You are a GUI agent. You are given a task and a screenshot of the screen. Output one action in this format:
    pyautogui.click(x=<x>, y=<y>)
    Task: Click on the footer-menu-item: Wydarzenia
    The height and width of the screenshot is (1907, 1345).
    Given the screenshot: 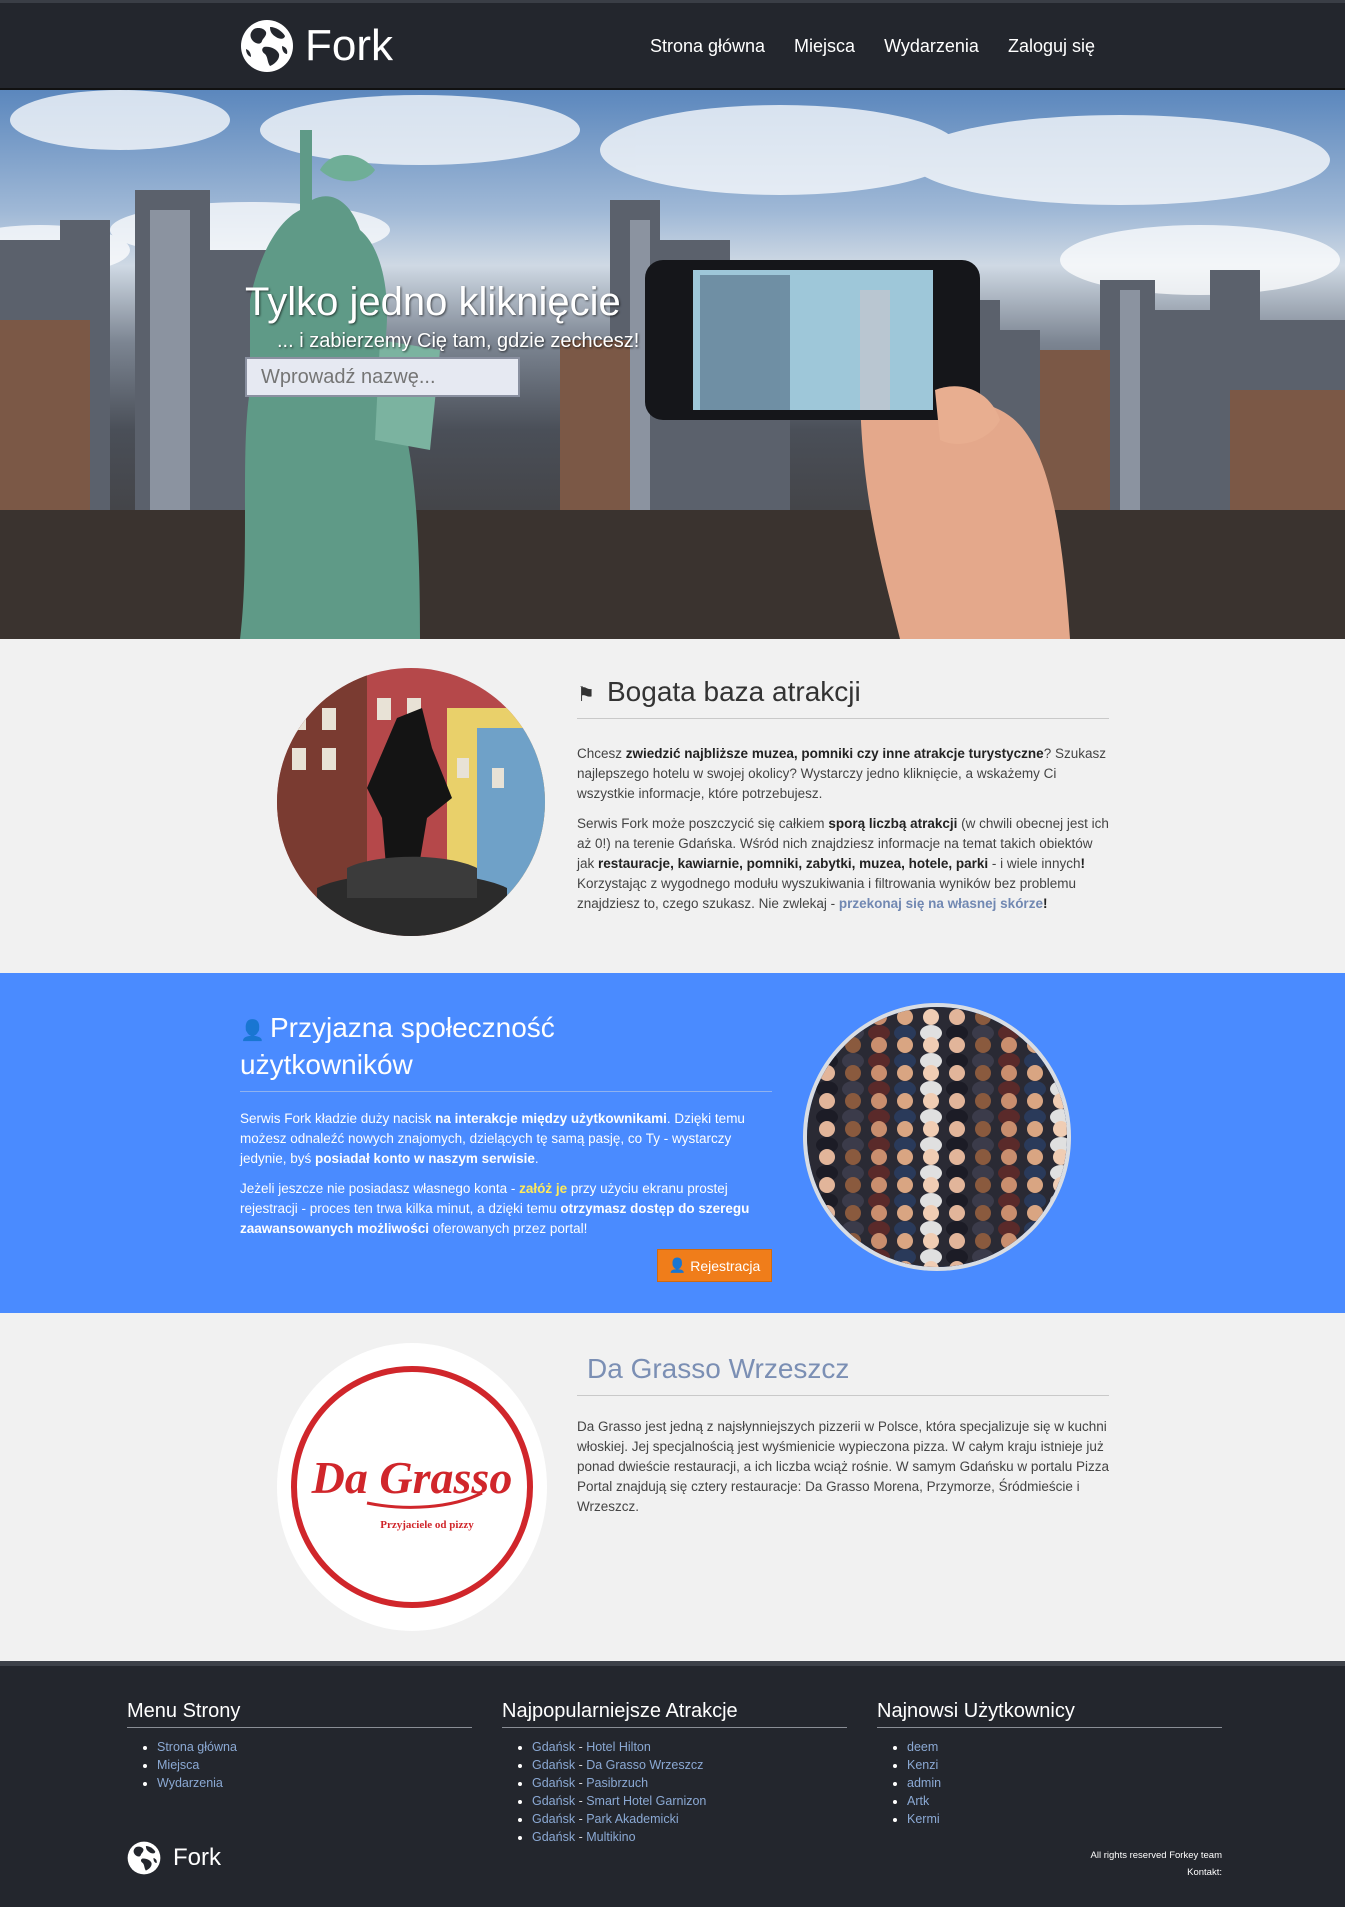 What is the action you would take?
    pyautogui.click(x=314, y=1783)
    